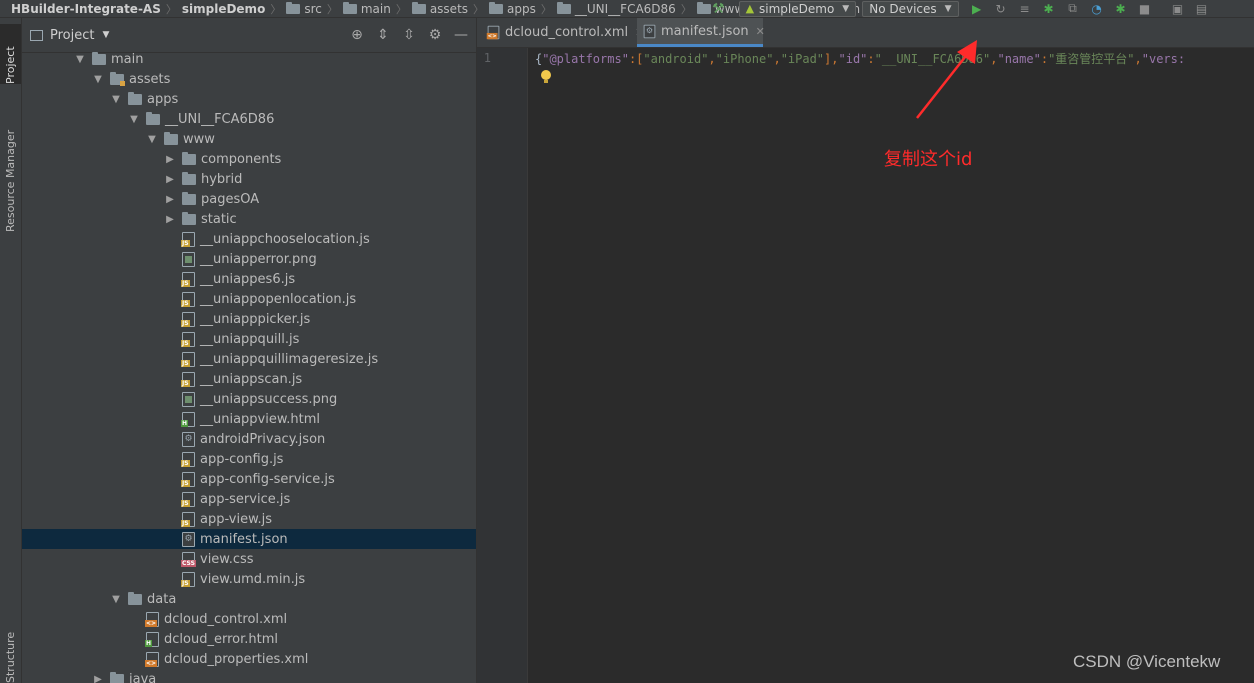  Describe the element at coordinates (249, 479) in the screenshot. I see `tree-file-row: JS app-config-service.js` at that location.